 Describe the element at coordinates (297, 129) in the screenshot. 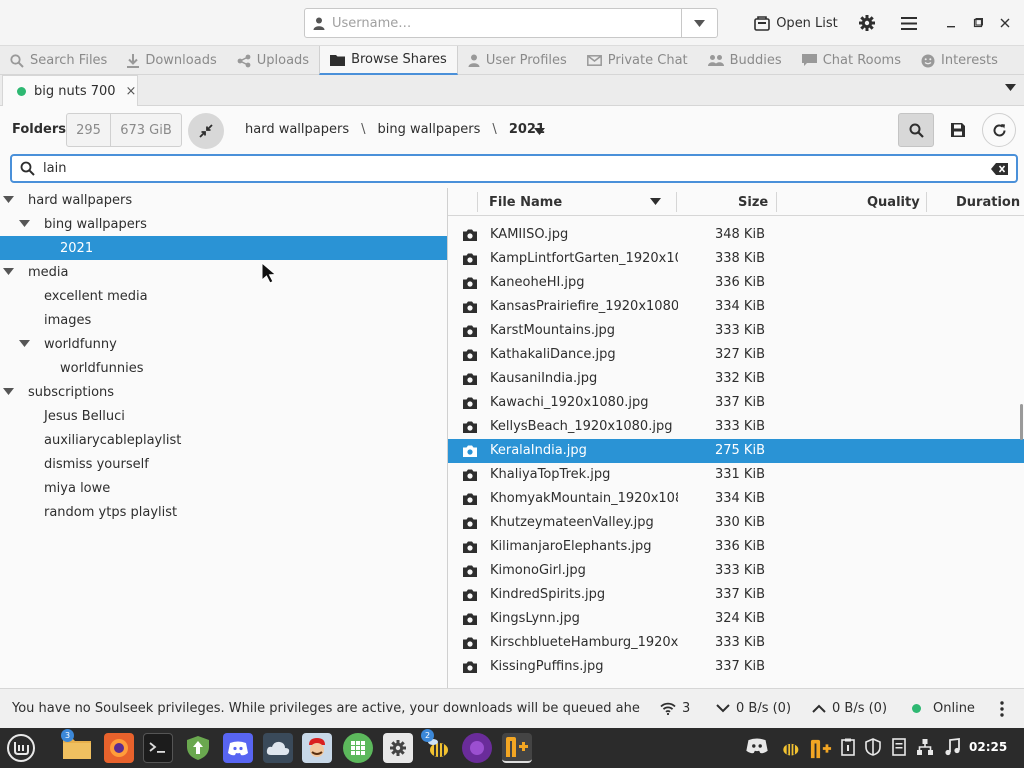

I see `breadcrumb-item: hard wallpapers` at that location.